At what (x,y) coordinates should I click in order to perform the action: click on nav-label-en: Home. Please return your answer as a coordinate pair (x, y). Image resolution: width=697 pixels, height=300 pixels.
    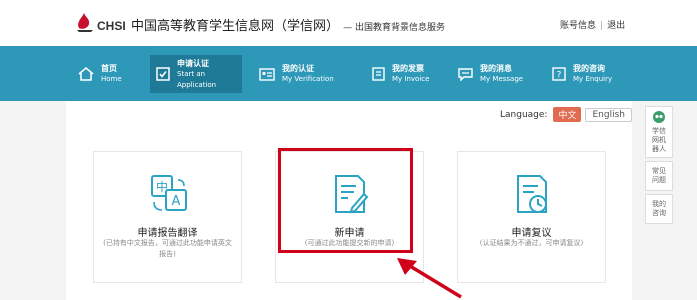
    Looking at the image, I should click on (111, 79).